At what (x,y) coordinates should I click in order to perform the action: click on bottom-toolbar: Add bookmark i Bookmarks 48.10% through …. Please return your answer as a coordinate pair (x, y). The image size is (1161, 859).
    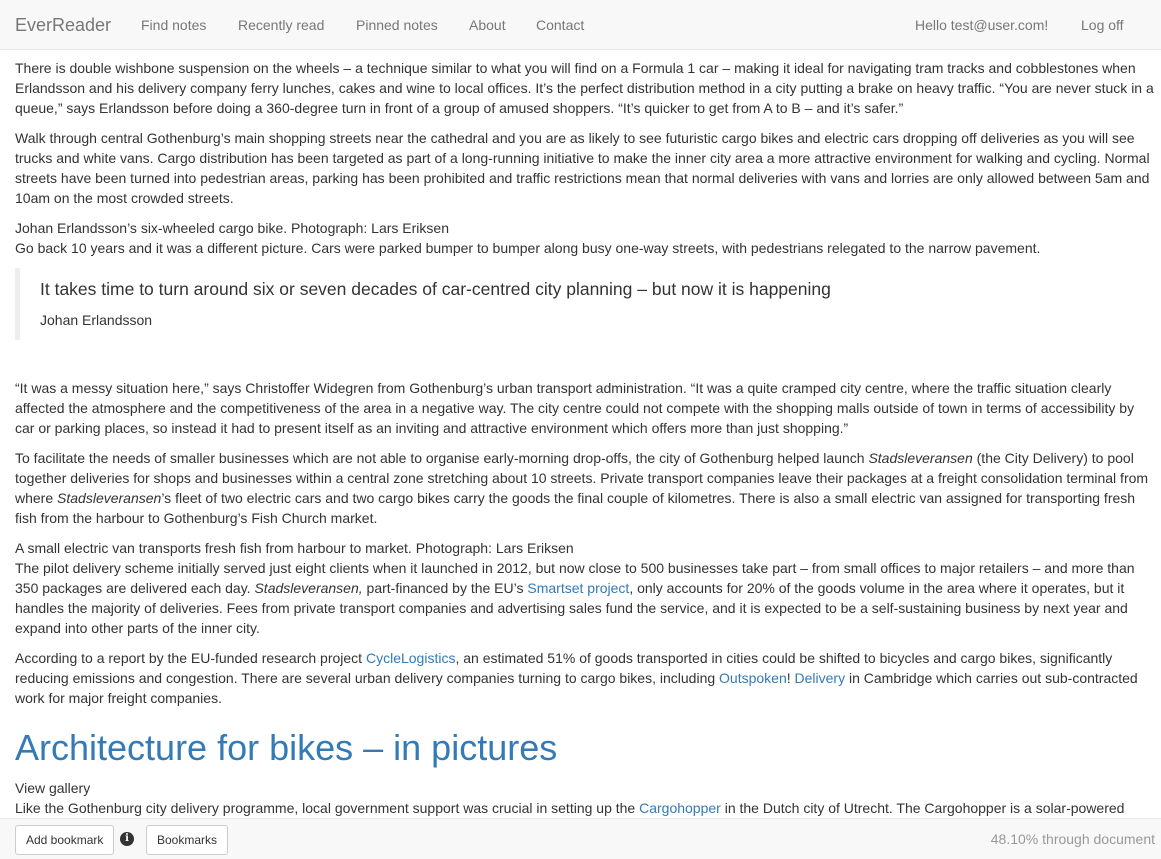
    Looking at the image, I should click on (580, 838).